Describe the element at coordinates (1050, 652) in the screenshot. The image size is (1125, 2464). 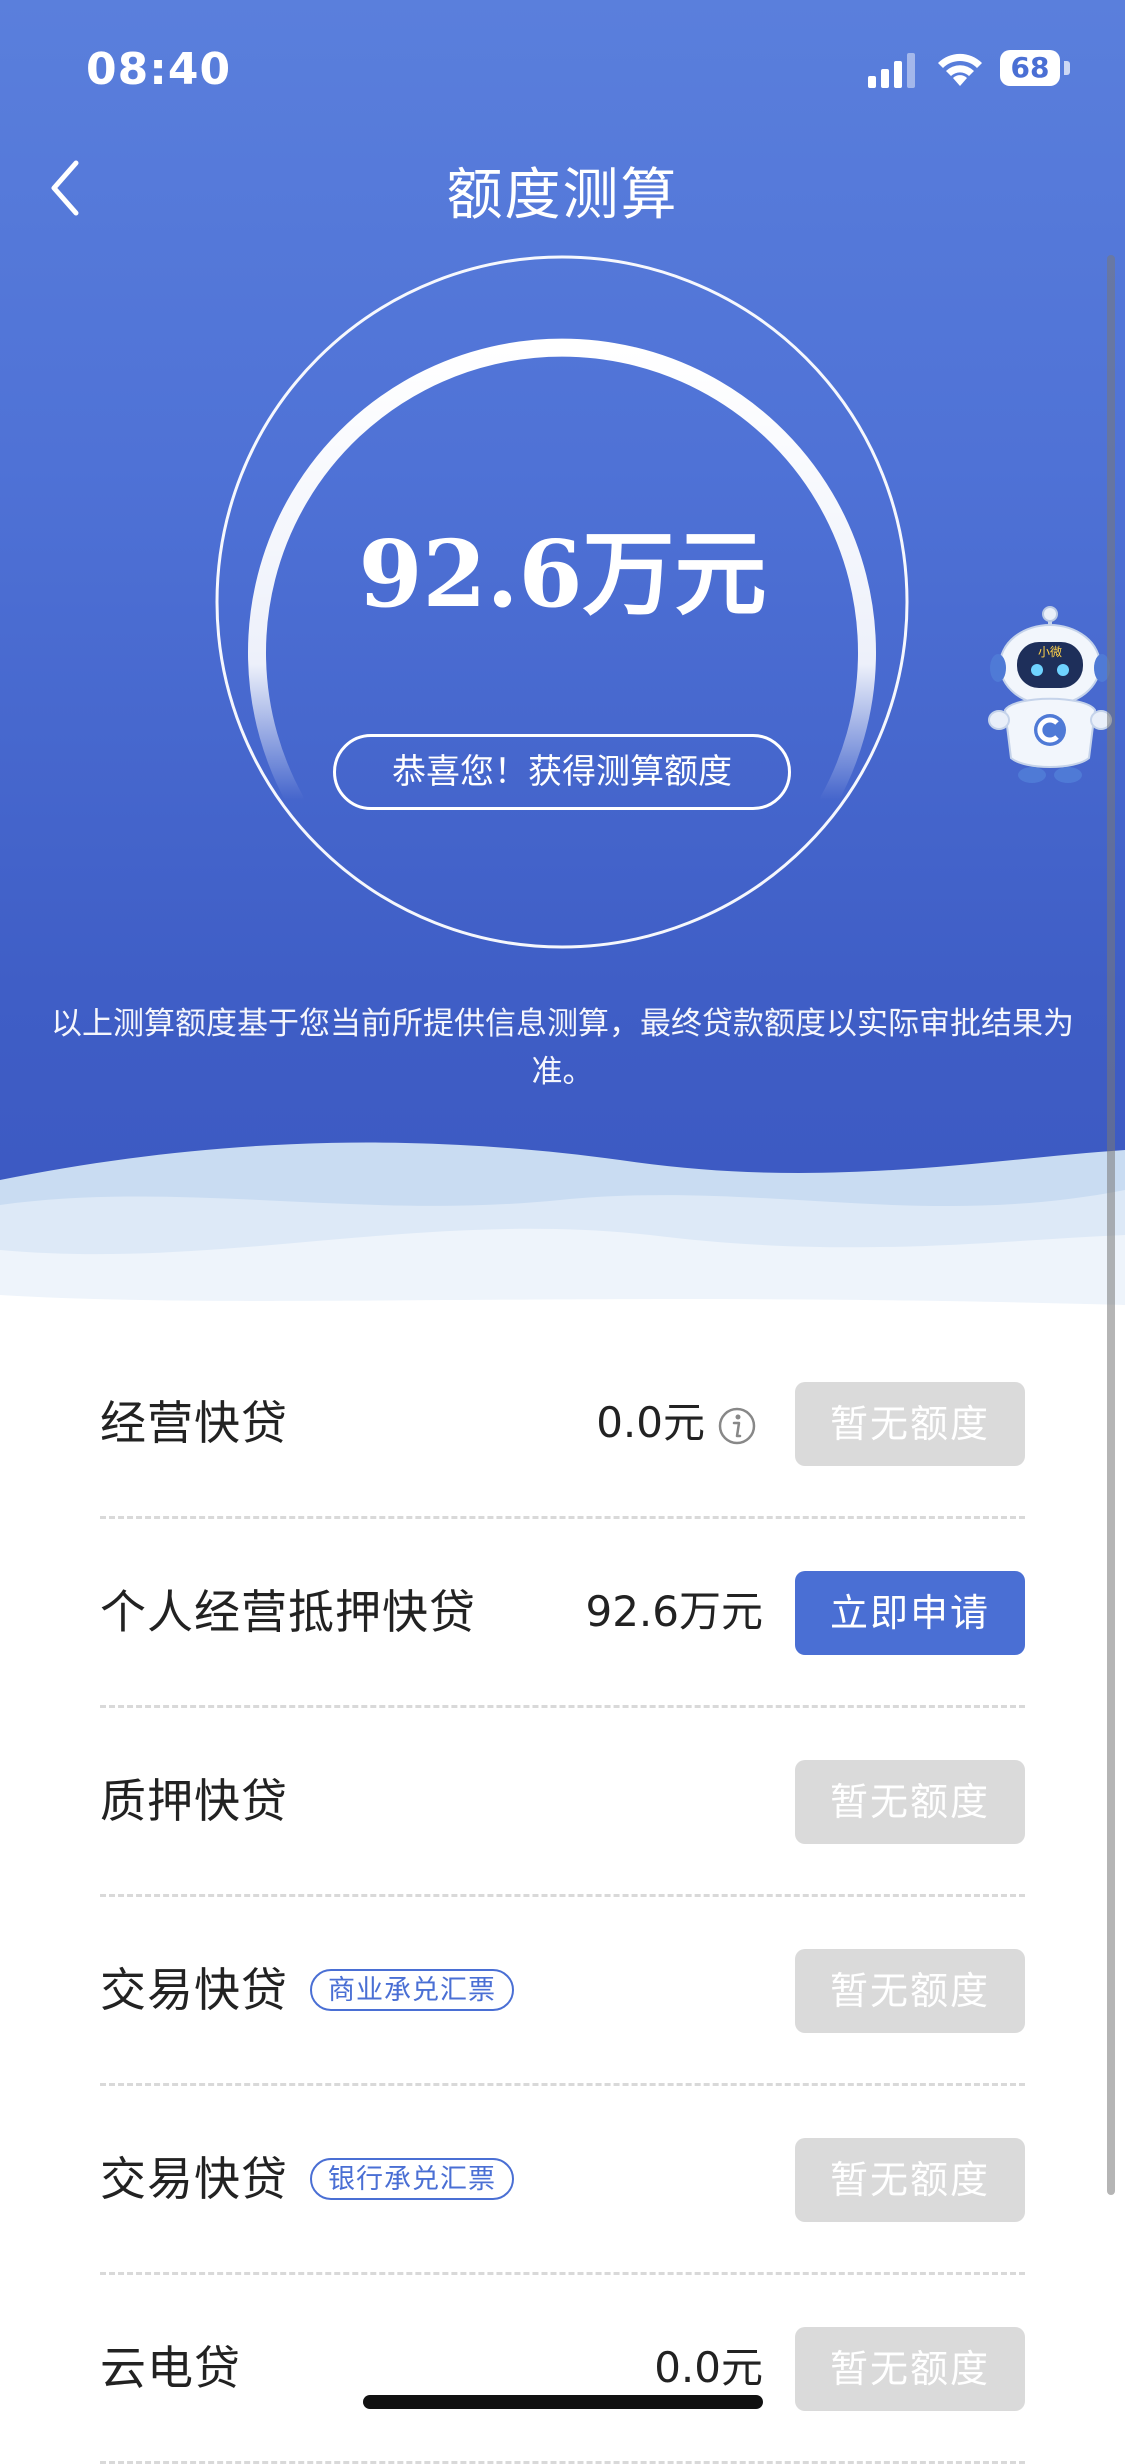
I see `mascot-badge-text: 小微` at that location.